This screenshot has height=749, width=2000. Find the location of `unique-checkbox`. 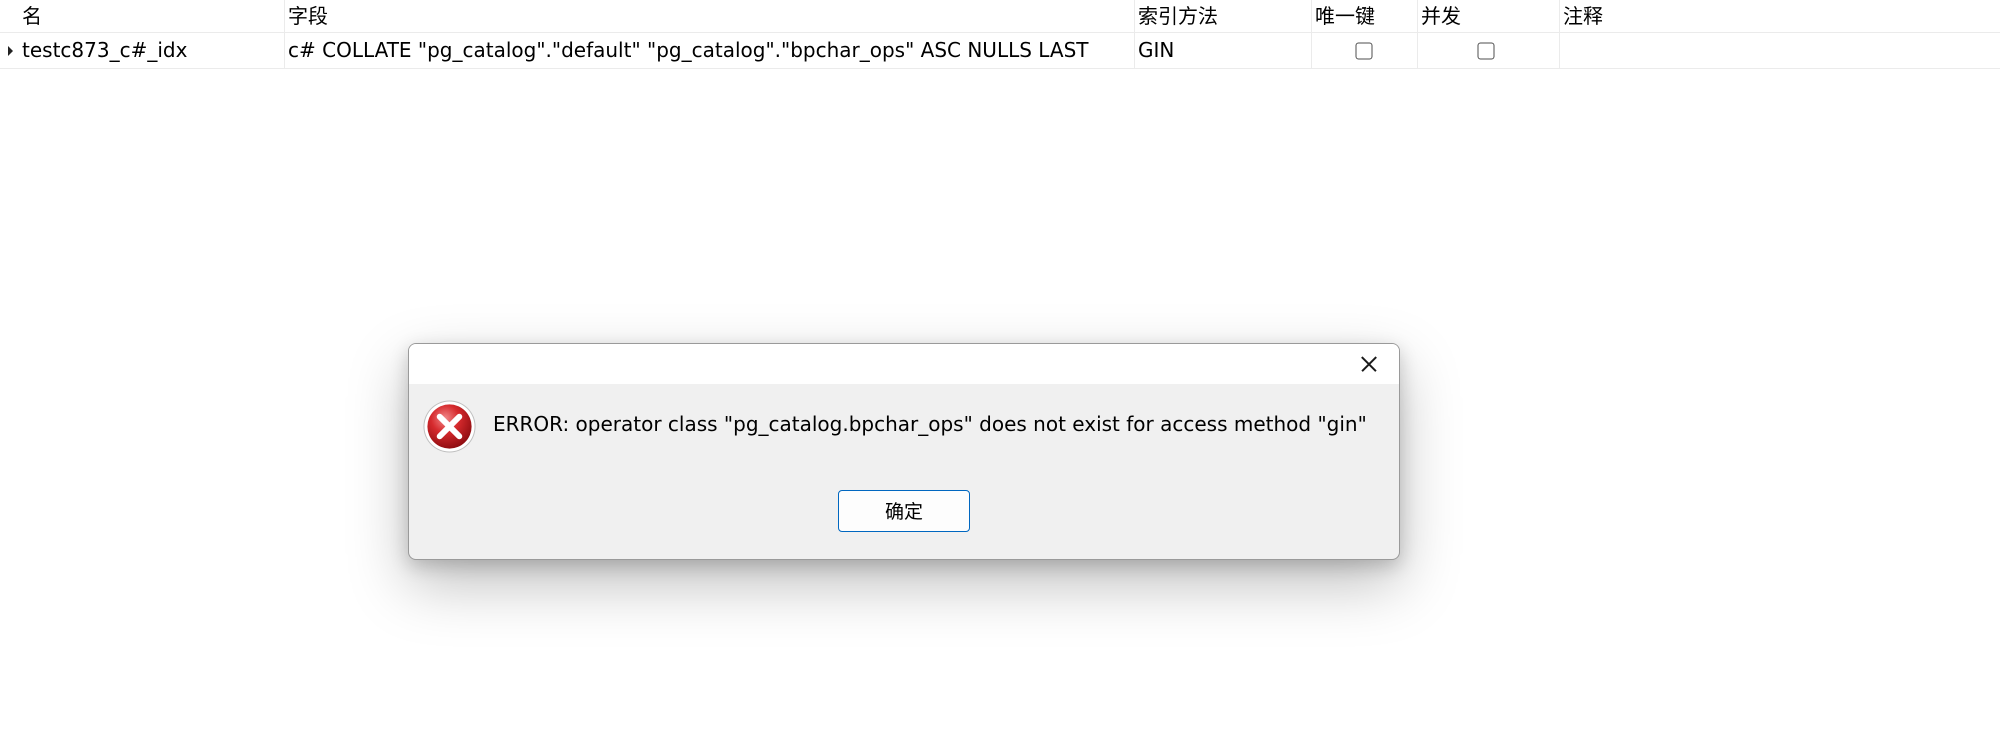

unique-checkbox is located at coordinates (1364, 50).